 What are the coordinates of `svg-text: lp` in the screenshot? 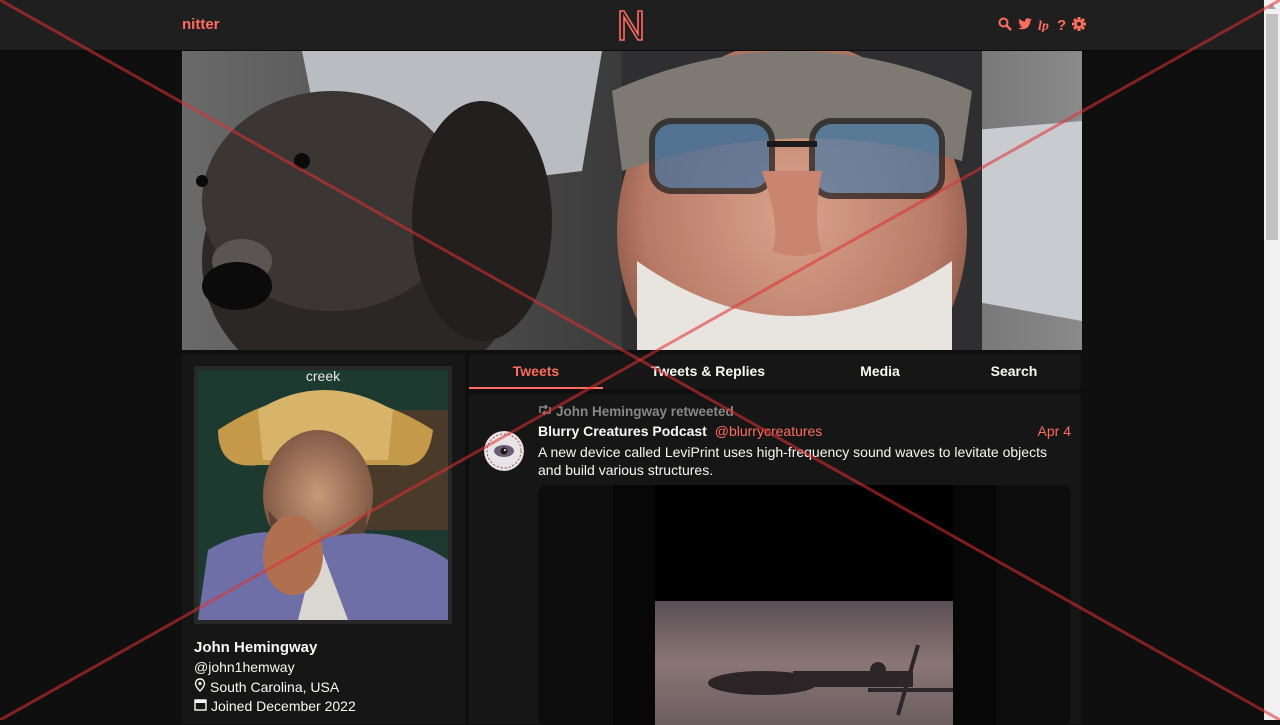 It's located at (1043, 25).